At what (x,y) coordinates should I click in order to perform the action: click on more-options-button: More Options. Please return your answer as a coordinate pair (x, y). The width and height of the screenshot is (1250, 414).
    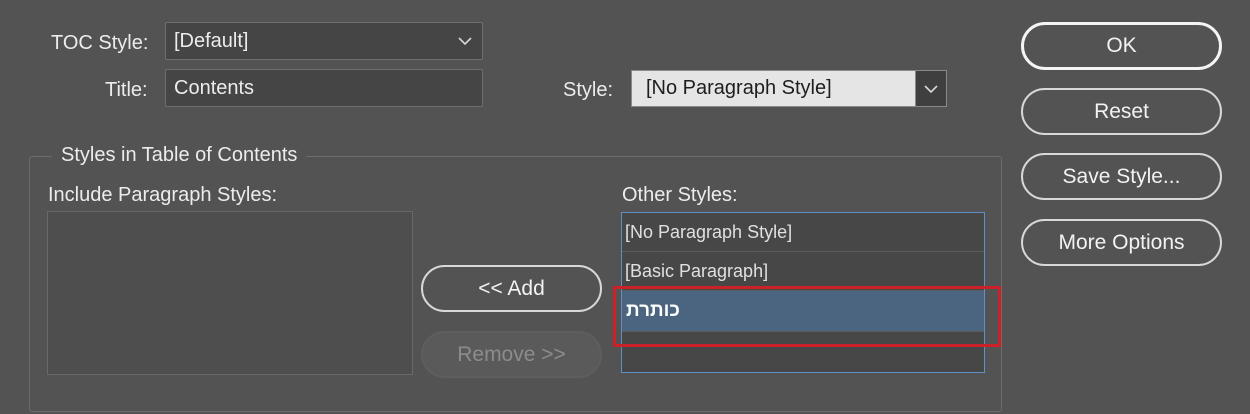
    Looking at the image, I should click on (1121, 242).